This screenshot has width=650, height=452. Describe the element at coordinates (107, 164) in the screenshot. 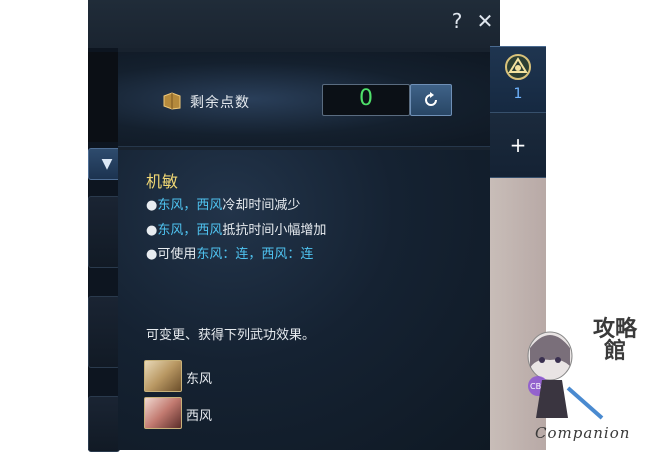

I see `chevron-down-icon: ▼` at that location.